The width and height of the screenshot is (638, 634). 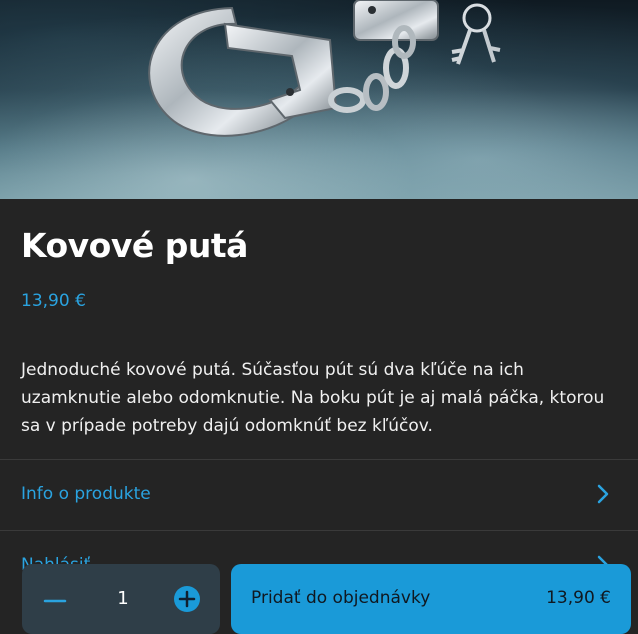 What do you see at coordinates (578, 598) in the screenshot?
I see `order-total: 13,90 €` at bounding box center [578, 598].